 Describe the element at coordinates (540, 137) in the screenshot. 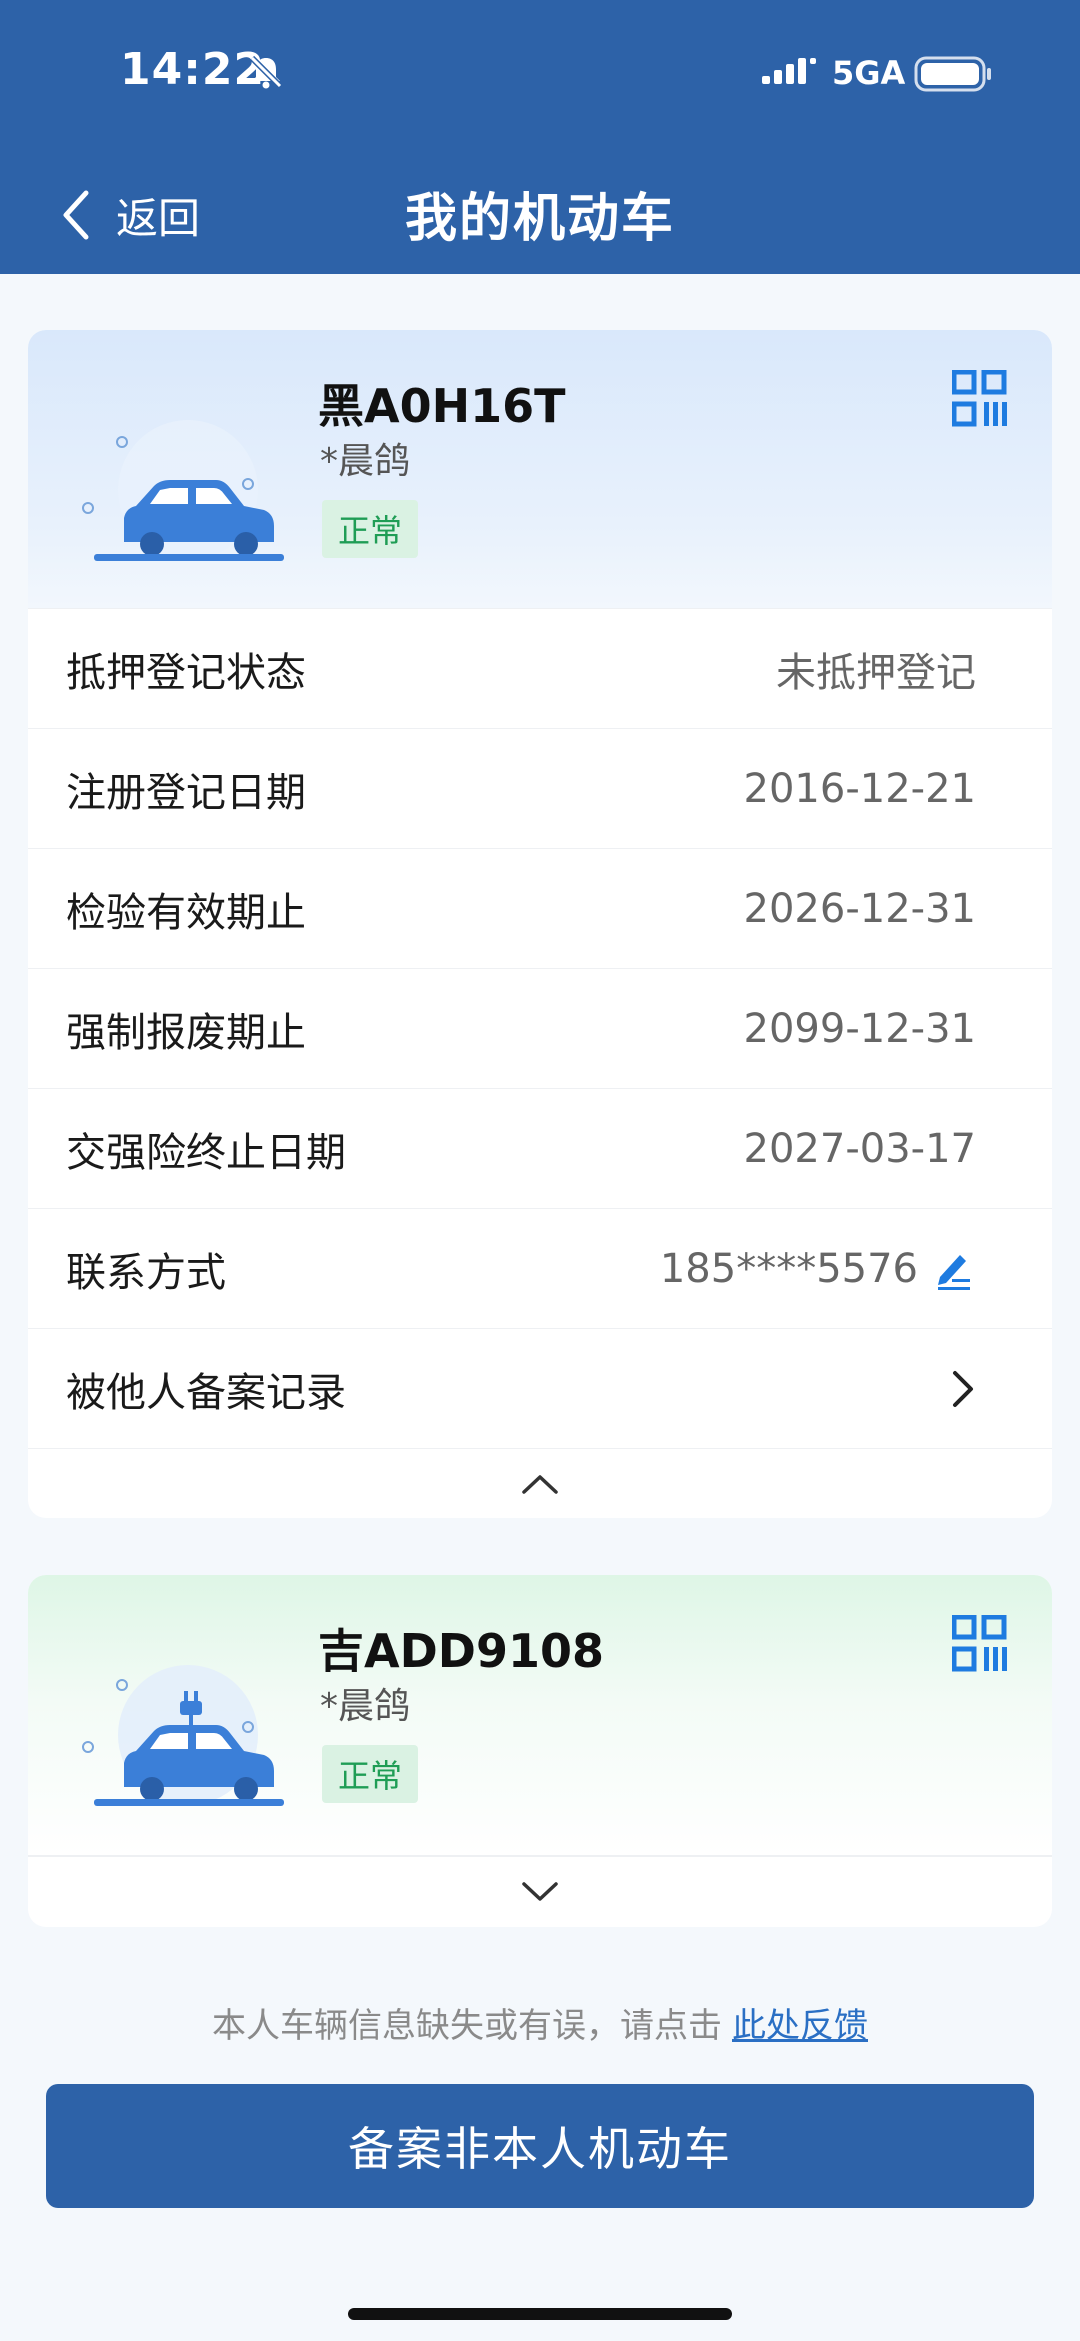

I see `app-header: 14:22 5GA 返回 我的机动车` at that location.